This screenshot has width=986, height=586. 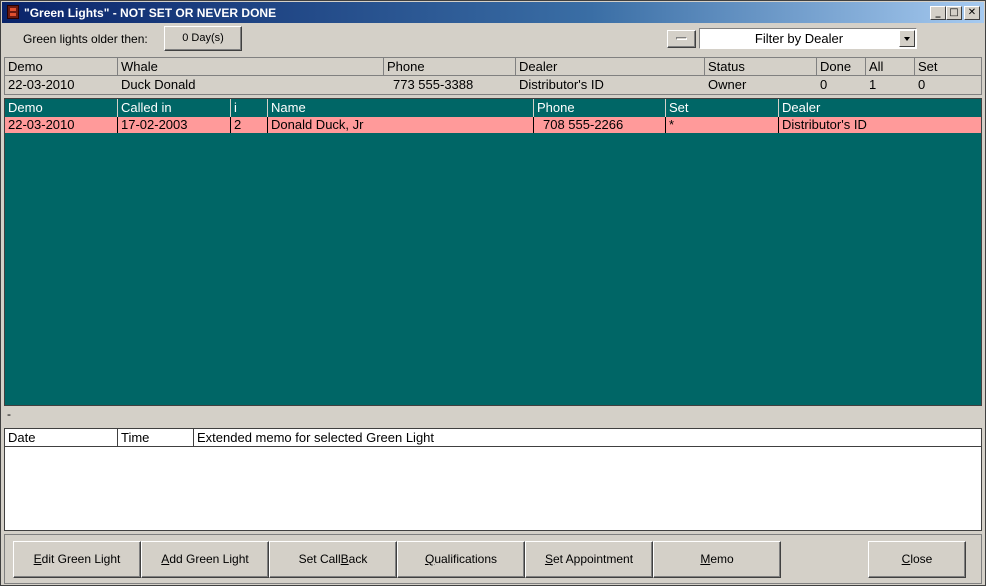 I want to click on appointment-mnemonic: S, so click(x=548, y=559).